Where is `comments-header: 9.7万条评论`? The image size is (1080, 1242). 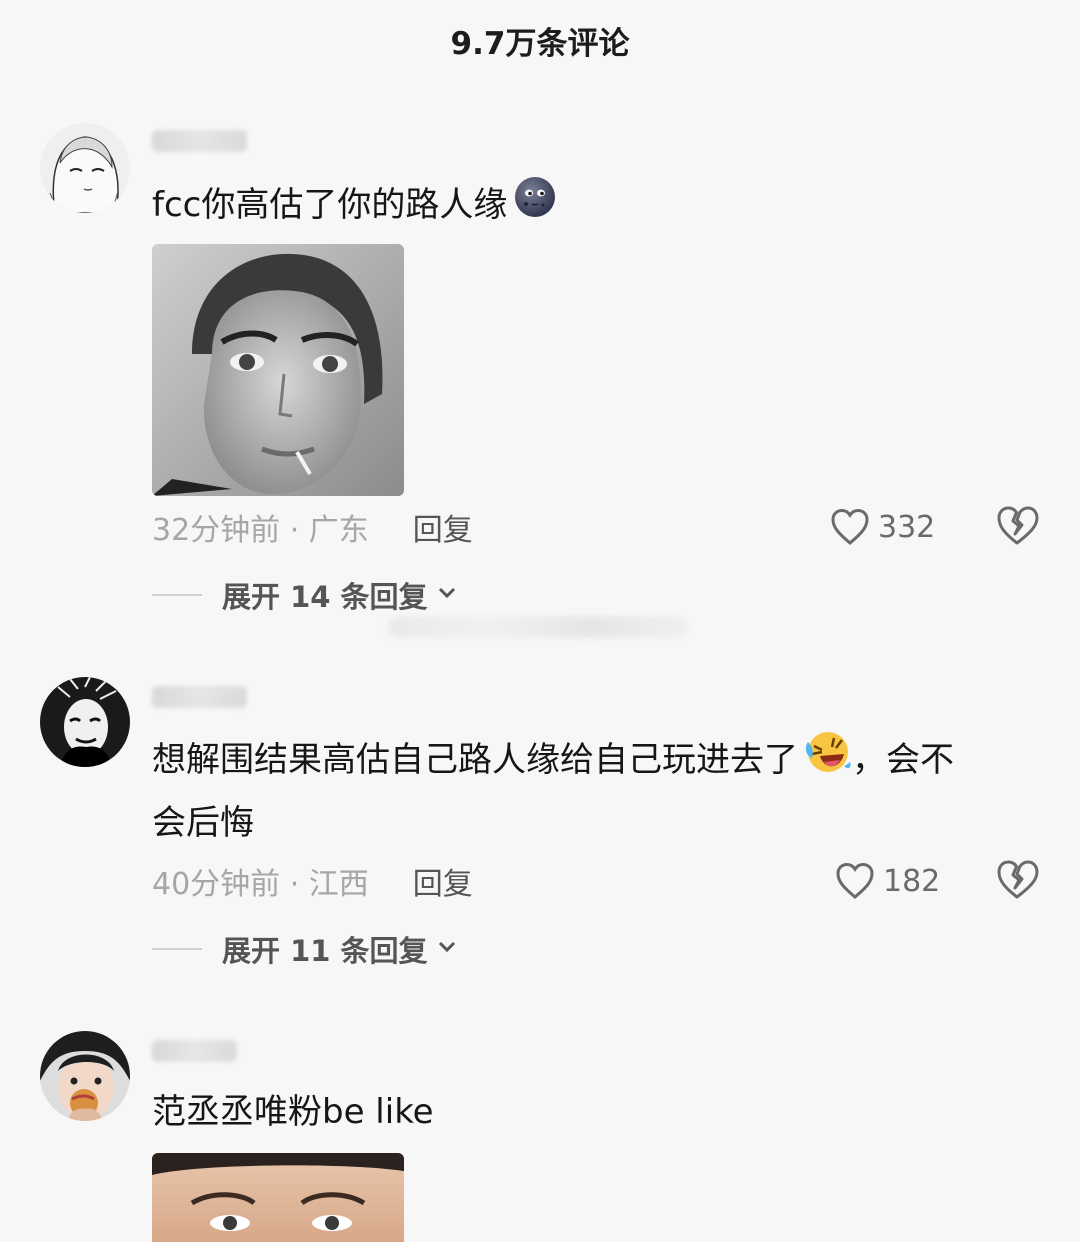 comments-header: 9.7万条评论 is located at coordinates (540, 40).